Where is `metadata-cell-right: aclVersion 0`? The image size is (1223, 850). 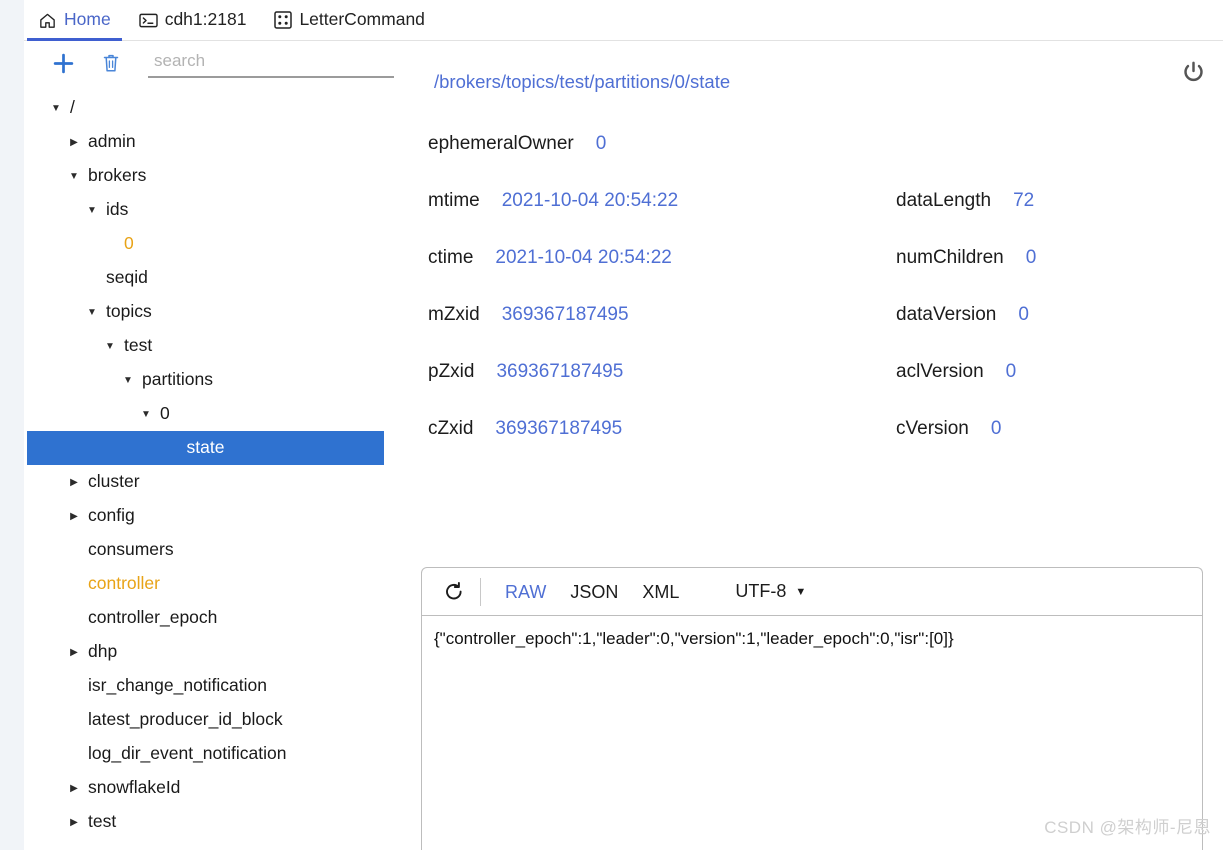
metadata-cell-right: aclVersion 0 is located at coordinates (1038, 372).